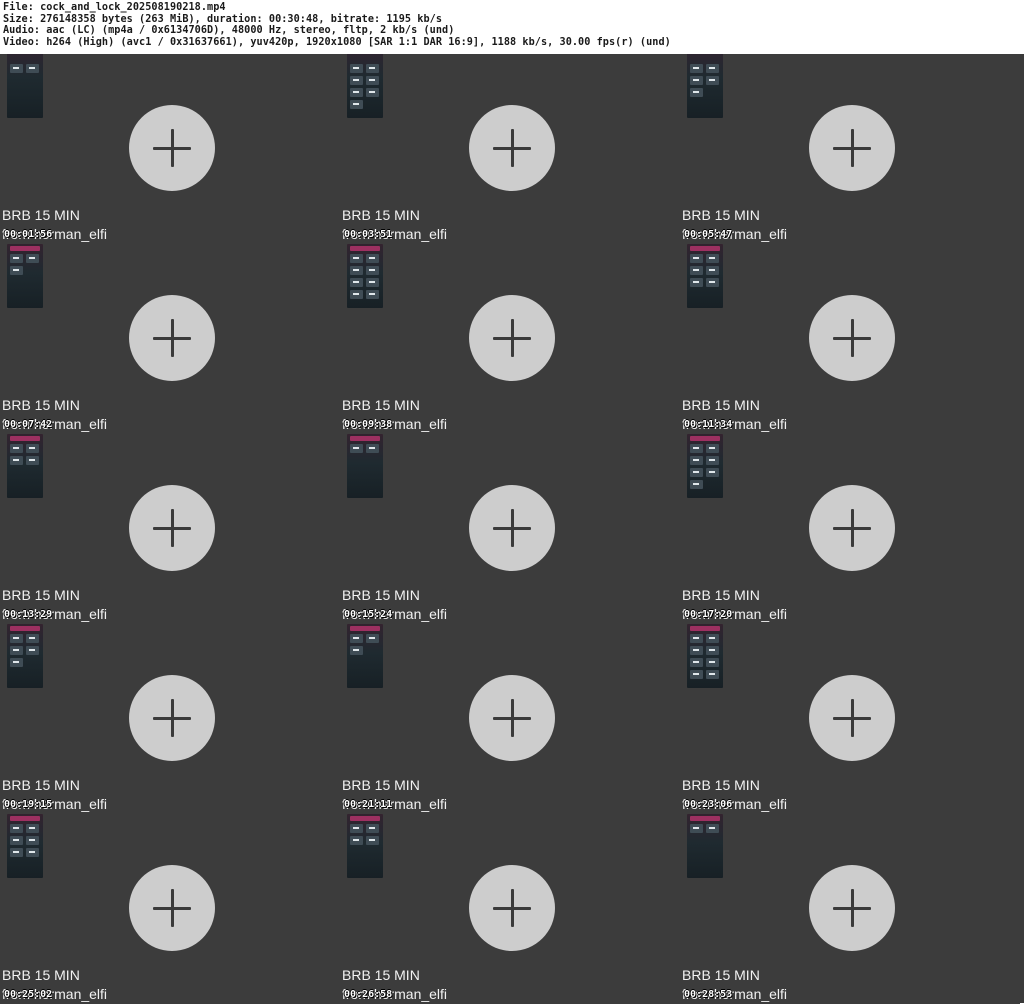 The image size is (1024, 1004). I want to click on frame-cell: BRB 15 MIN from herman_elfi 00:17:20, so click(850, 529).